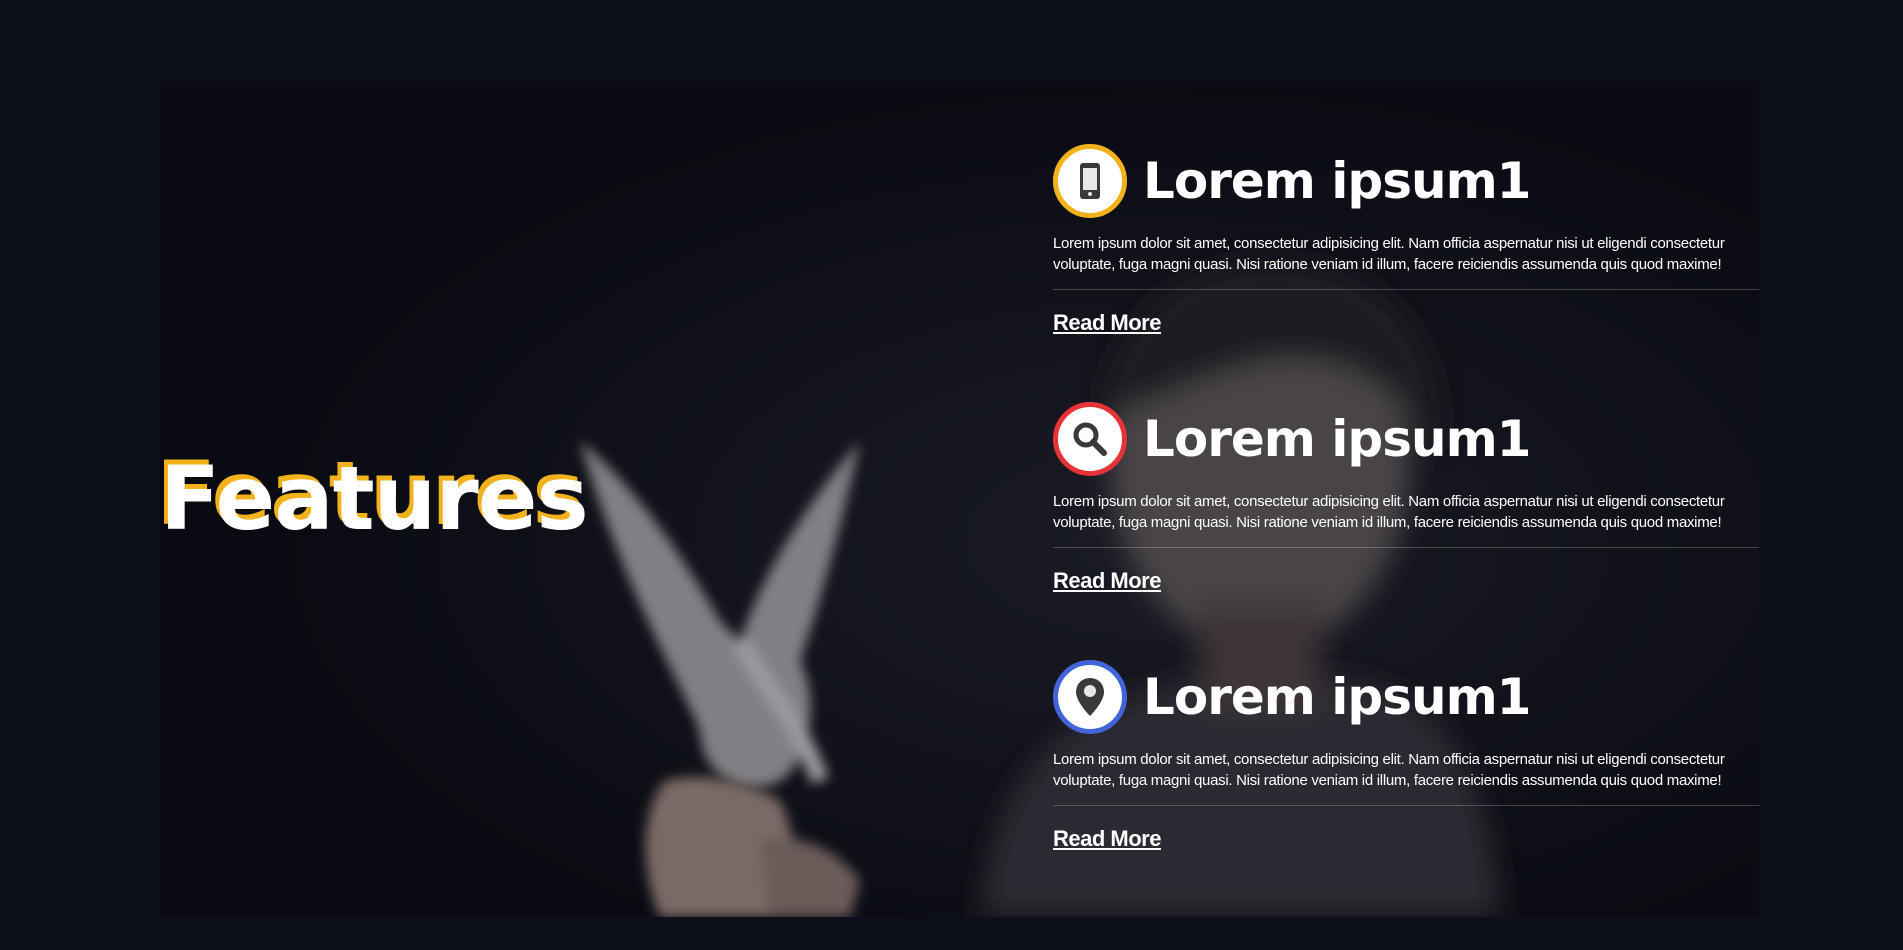  Describe the element at coordinates (1090, 438) in the screenshot. I see `search-icon` at that location.